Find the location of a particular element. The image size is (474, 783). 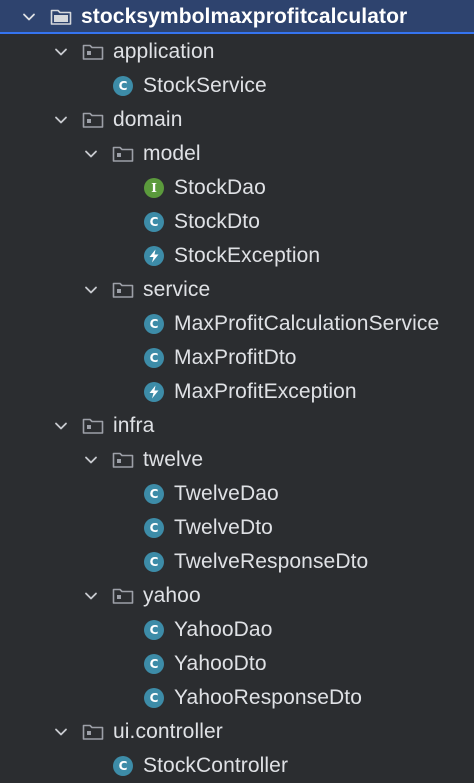

tree-node-label: twelve is located at coordinates (173, 459).